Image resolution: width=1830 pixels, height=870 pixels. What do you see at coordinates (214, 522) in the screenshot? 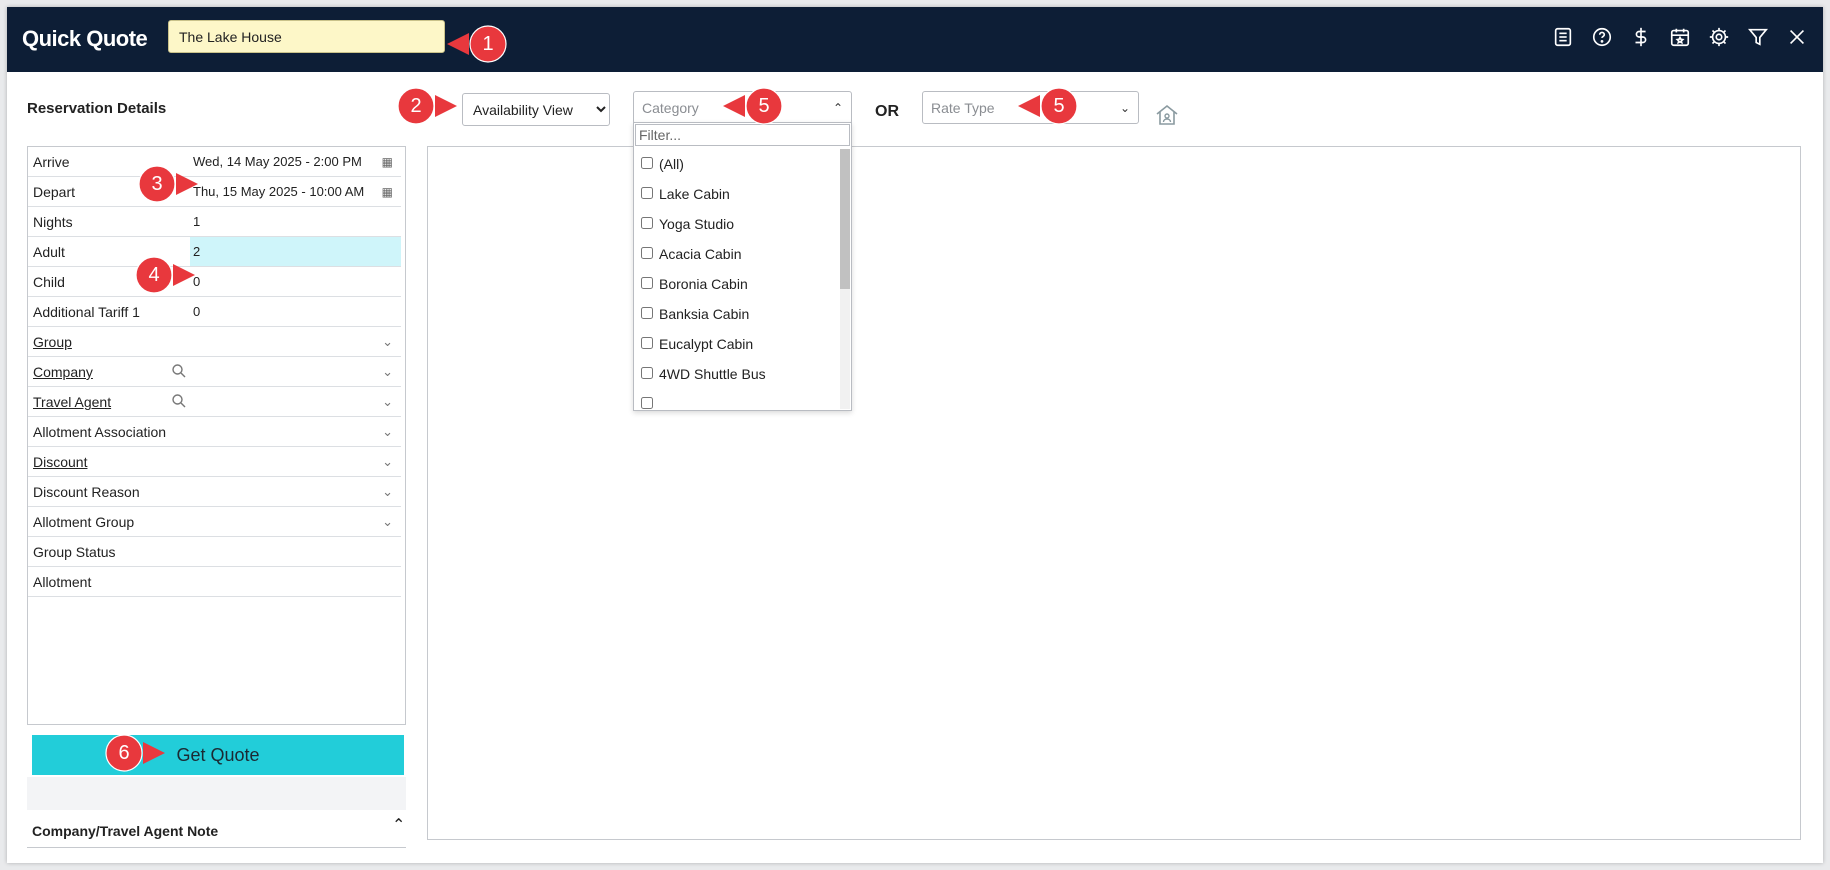
I see `row-allotment-group: Allotment Group ⌄` at bounding box center [214, 522].